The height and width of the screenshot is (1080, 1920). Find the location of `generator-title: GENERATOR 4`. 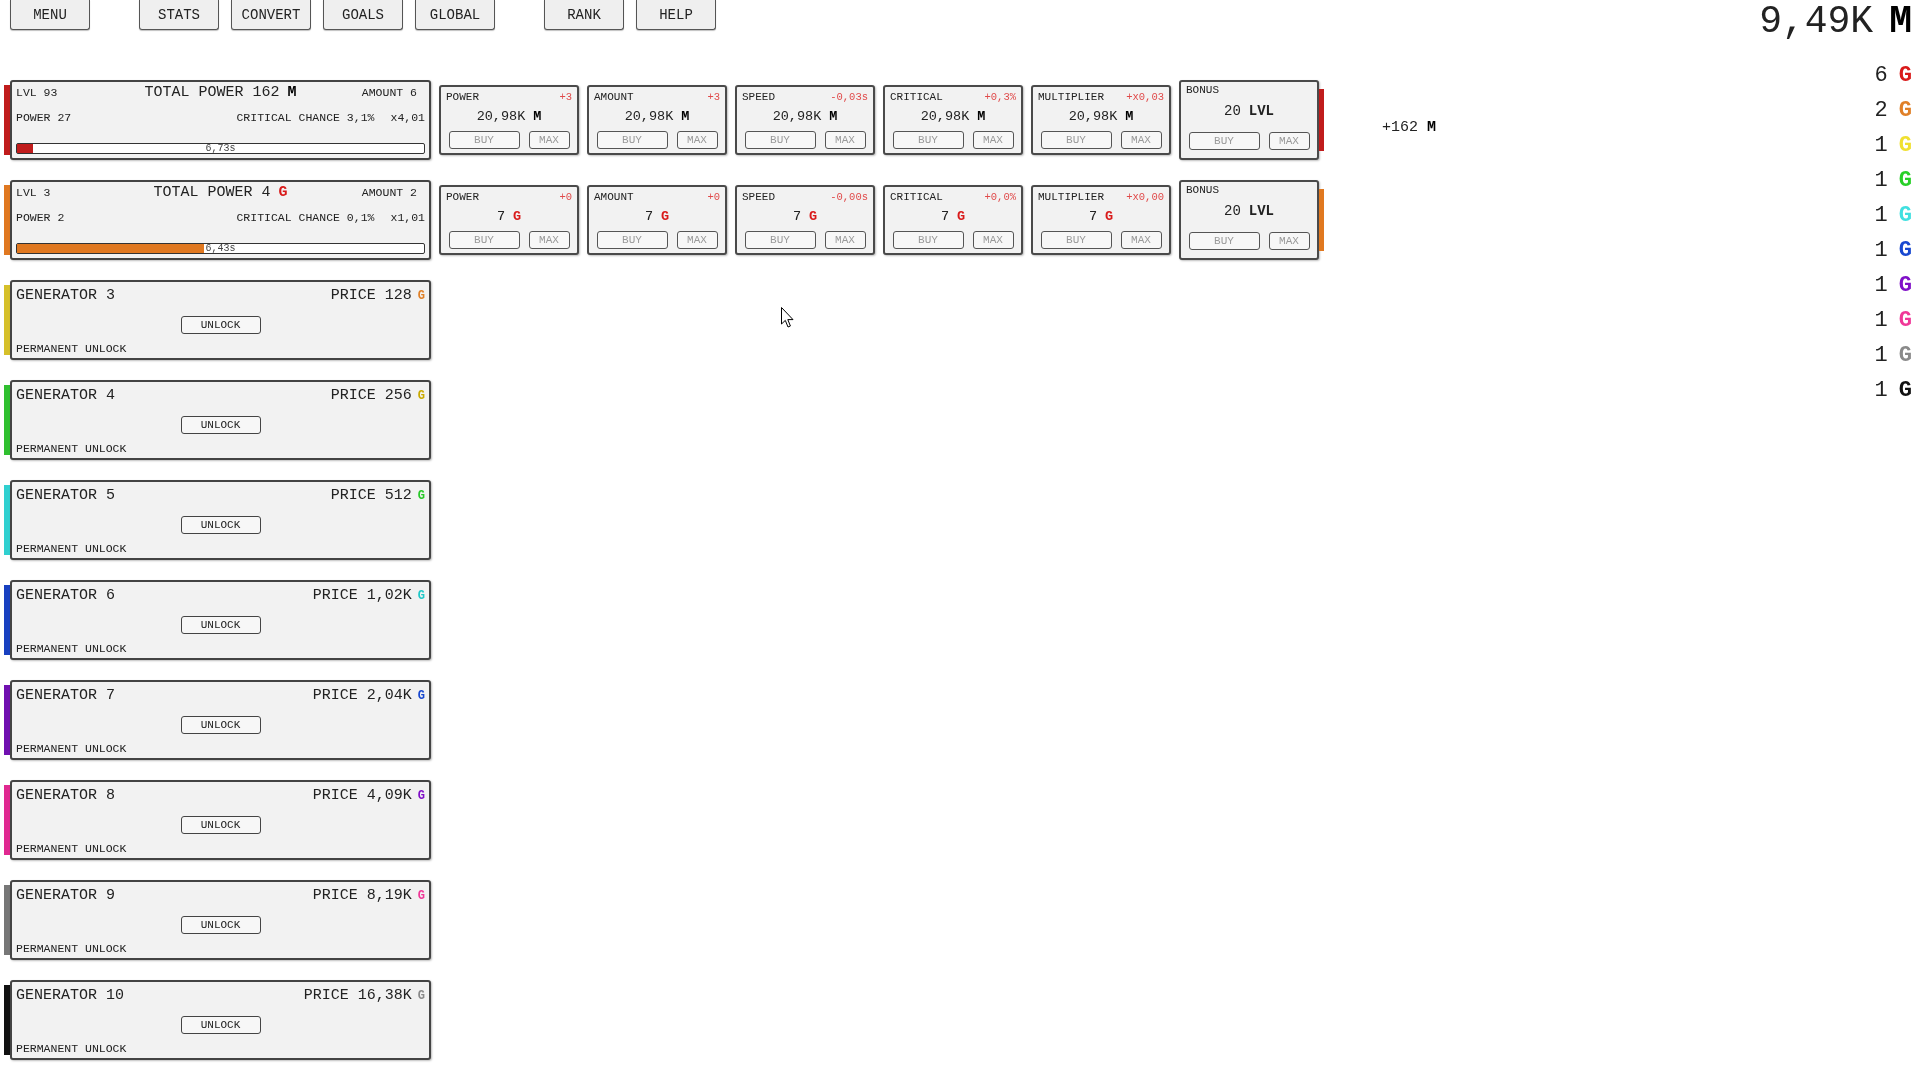

generator-title: GENERATOR 4 is located at coordinates (66, 396).